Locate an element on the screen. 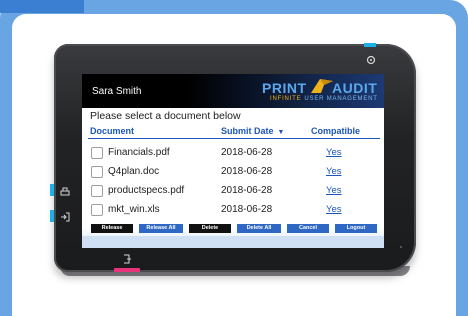 The image size is (468, 316). release-all-button: Release All is located at coordinates (161, 228).